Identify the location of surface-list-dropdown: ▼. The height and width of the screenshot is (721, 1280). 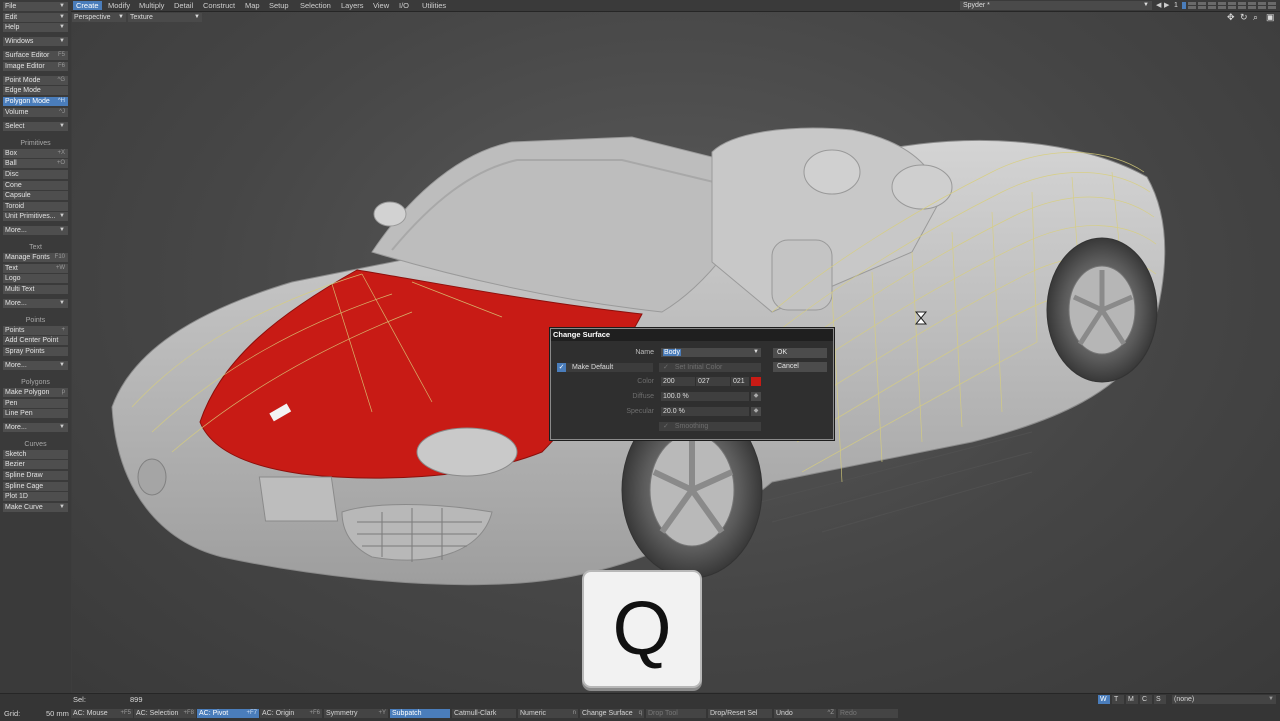
(756, 352).